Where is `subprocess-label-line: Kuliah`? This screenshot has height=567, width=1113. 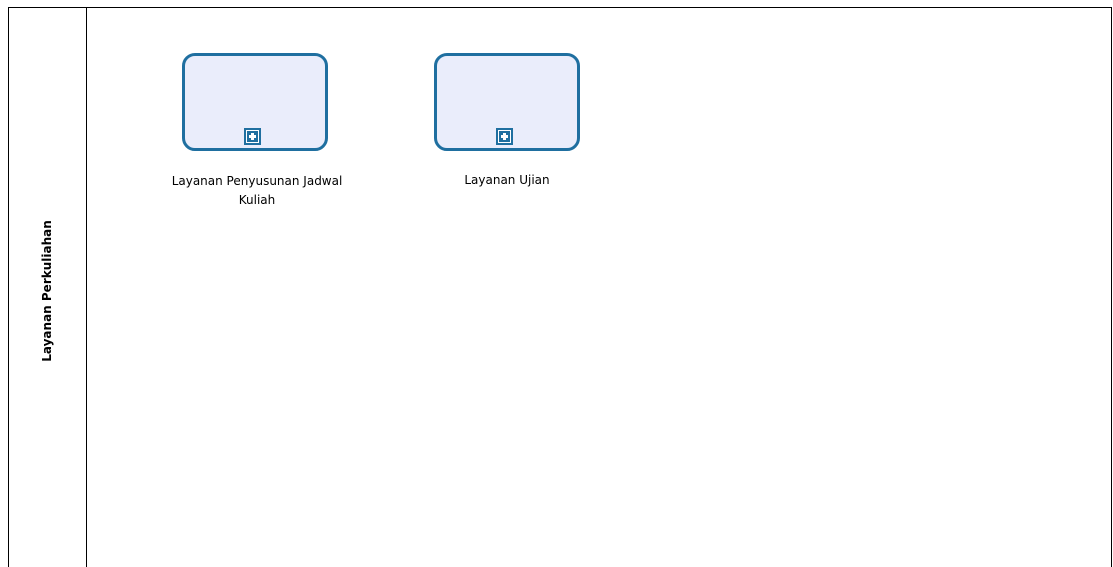 subprocess-label-line: Kuliah is located at coordinates (257, 200).